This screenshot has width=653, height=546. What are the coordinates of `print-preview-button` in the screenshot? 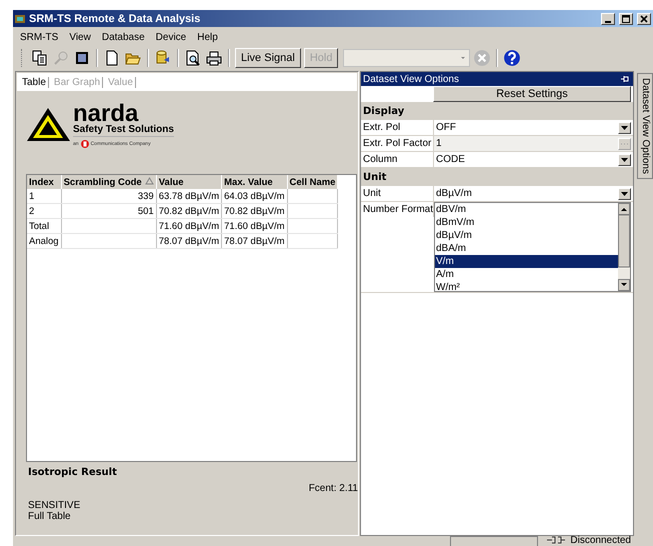 It's located at (193, 58).